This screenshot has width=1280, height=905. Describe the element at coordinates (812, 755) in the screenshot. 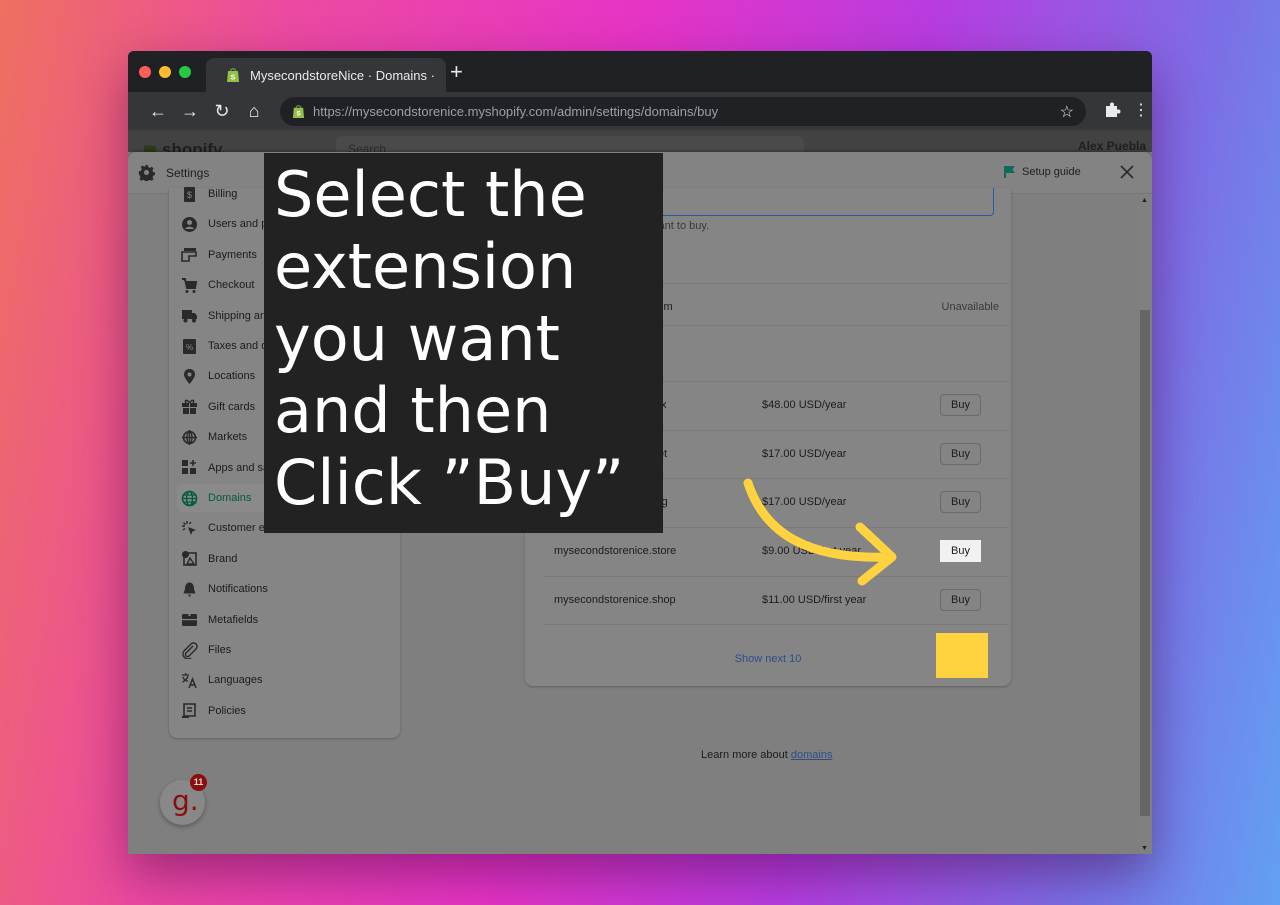

I see `domains-help-link: domains` at that location.